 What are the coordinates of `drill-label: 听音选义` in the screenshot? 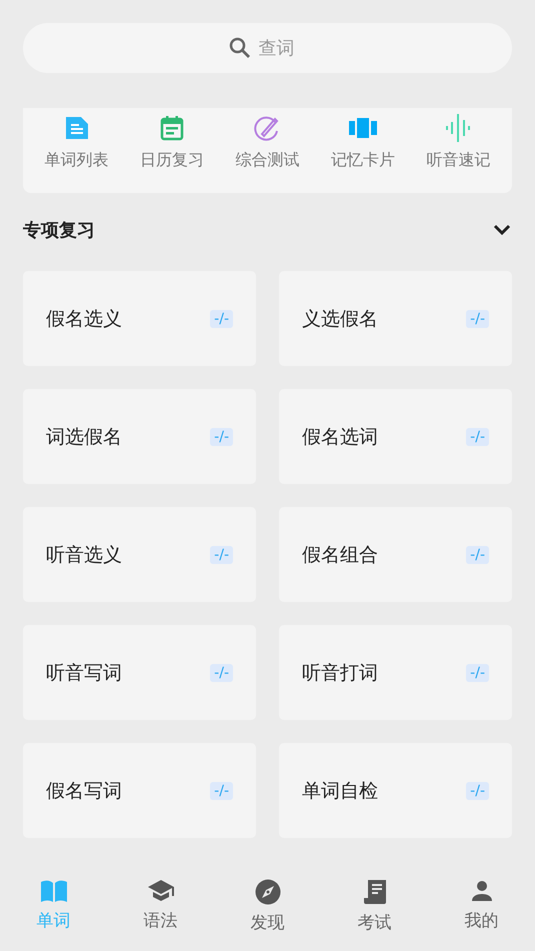 It's located at (84, 555).